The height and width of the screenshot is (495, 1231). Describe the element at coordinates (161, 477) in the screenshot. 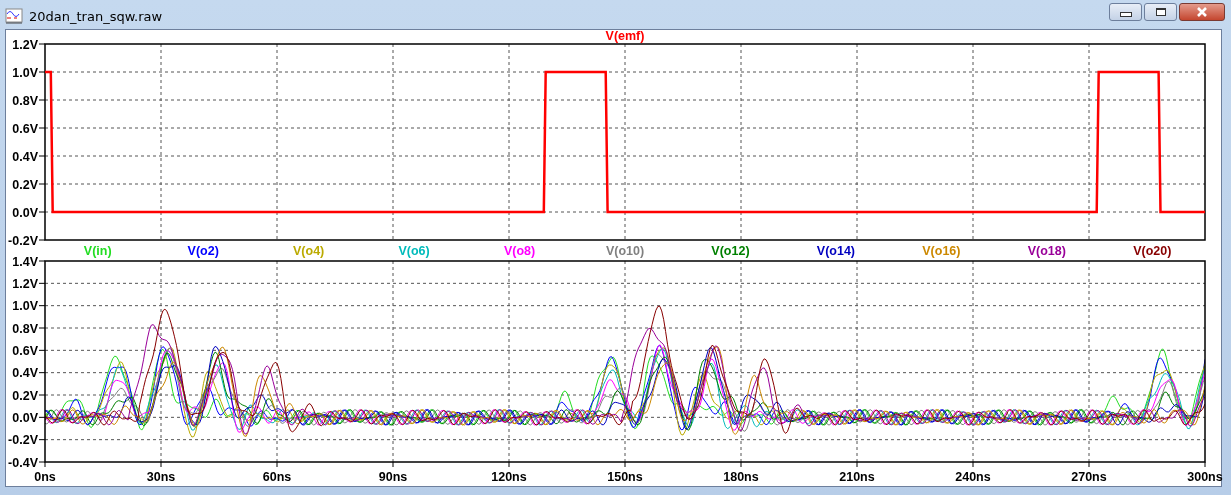

I see `x-axis-label: 30ns` at that location.